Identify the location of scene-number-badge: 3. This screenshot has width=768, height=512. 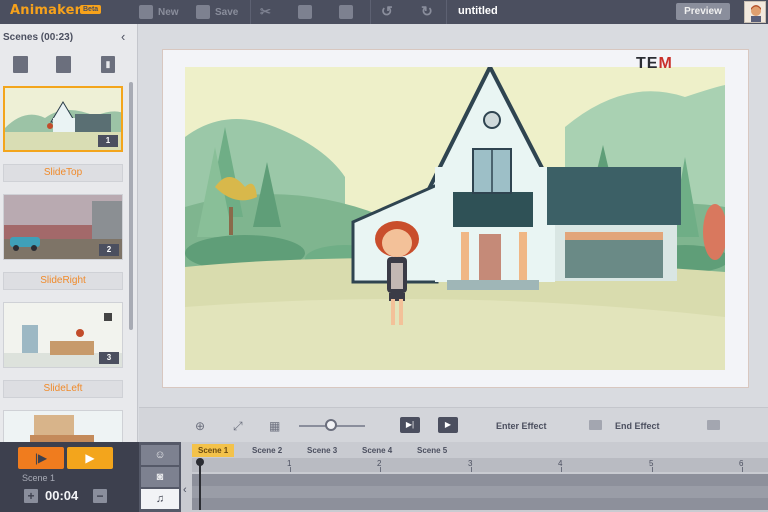
(109, 358).